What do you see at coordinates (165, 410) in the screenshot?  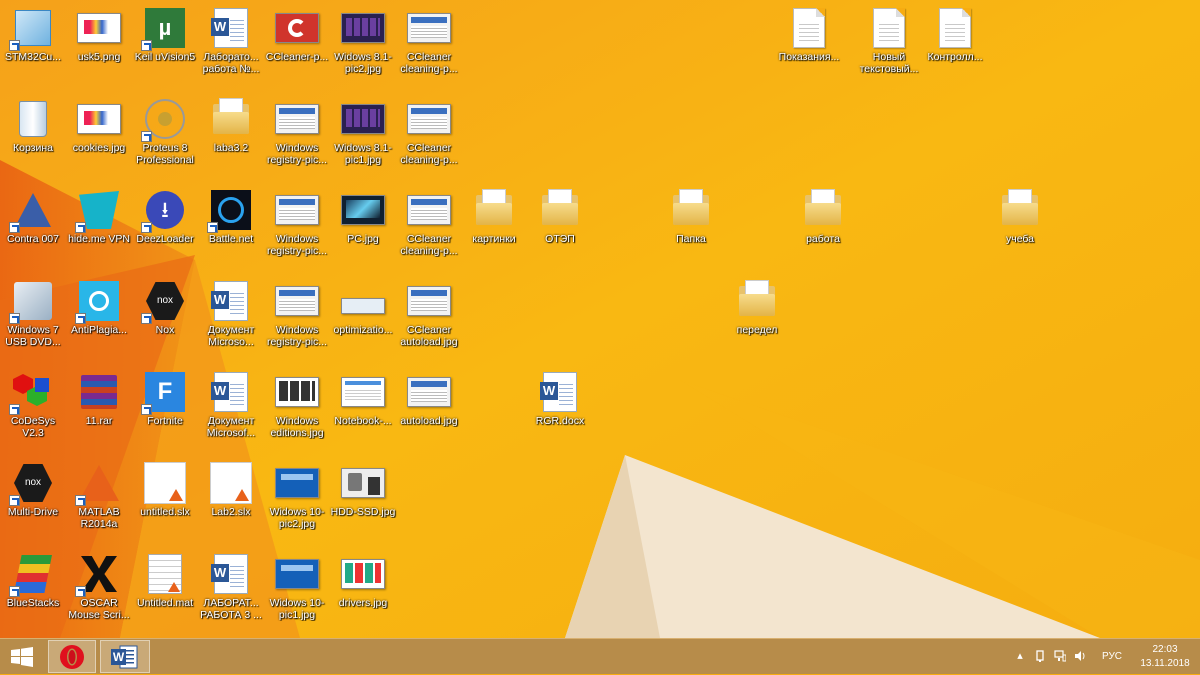 I see `desktop-icon: F Fortnite` at bounding box center [165, 410].